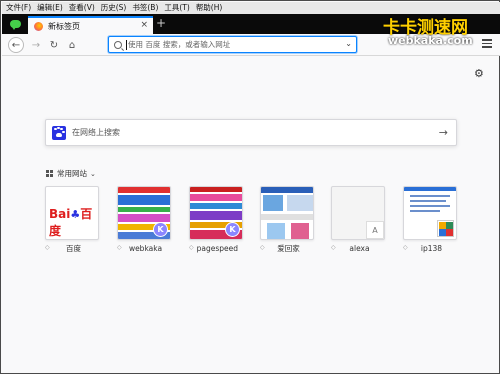 The width and height of the screenshot is (500, 374). Describe the element at coordinates (348, 43) in the screenshot. I see `url-dropdown-icon: ⌄` at that location.